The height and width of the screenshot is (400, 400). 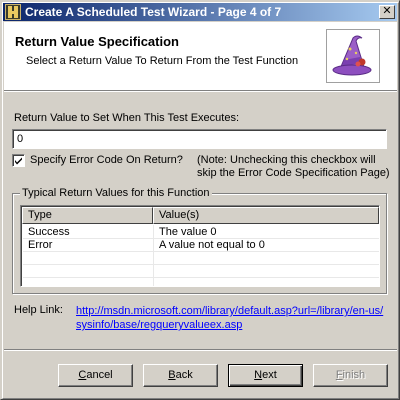 What do you see at coordinates (293, 173) in the screenshot?
I see `error-code-note-line2: skip the Error Code Specification Page)` at bounding box center [293, 173].